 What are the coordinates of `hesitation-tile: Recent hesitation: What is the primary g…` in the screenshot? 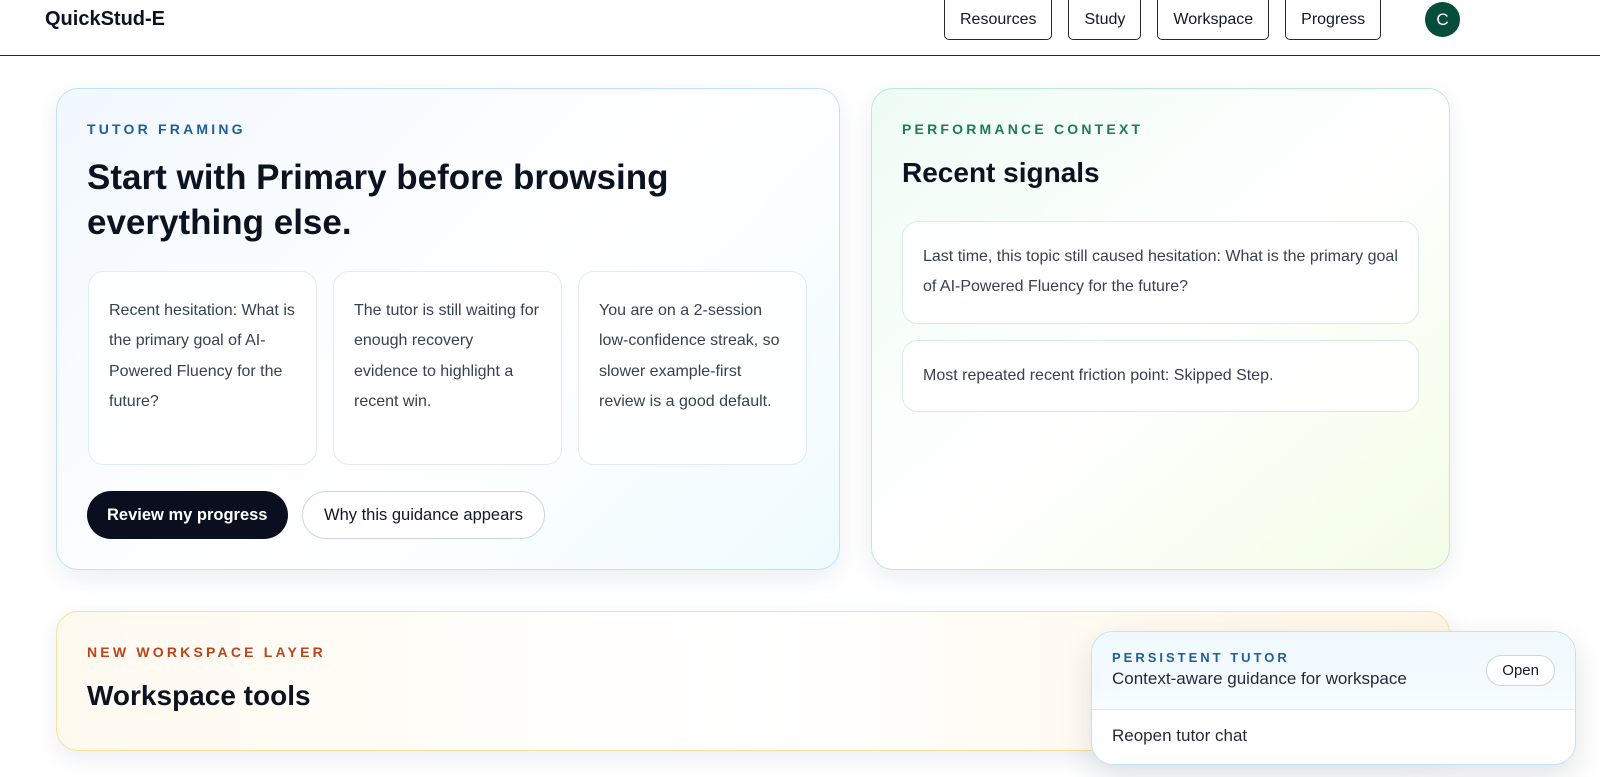 It's located at (202, 368).